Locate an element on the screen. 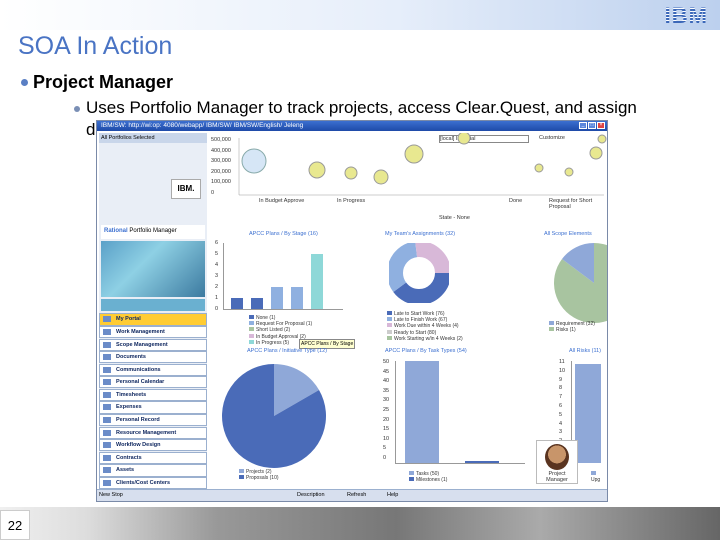 The height and width of the screenshot is (541, 720). bubble-x-label: Request for Short Proposal is located at coordinates (571, 204).